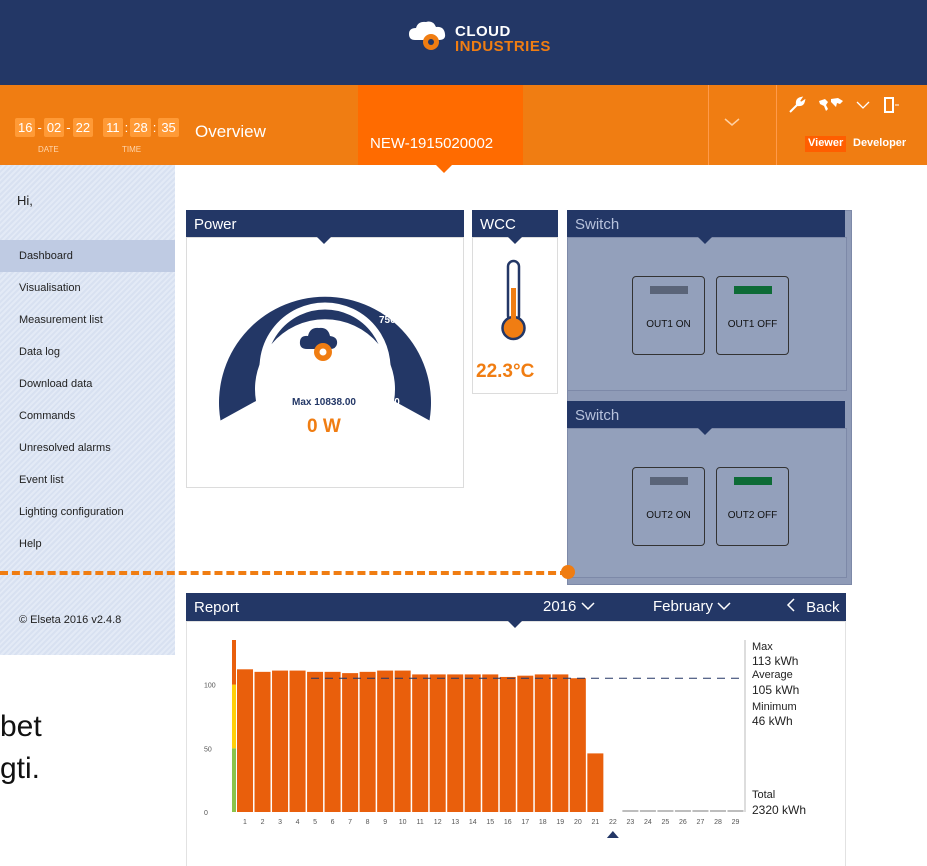 The height and width of the screenshot is (866, 927). What do you see at coordinates (863, 105) in the screenshot?
I see `language-chevron-icon` at bounding box center [863, 105].